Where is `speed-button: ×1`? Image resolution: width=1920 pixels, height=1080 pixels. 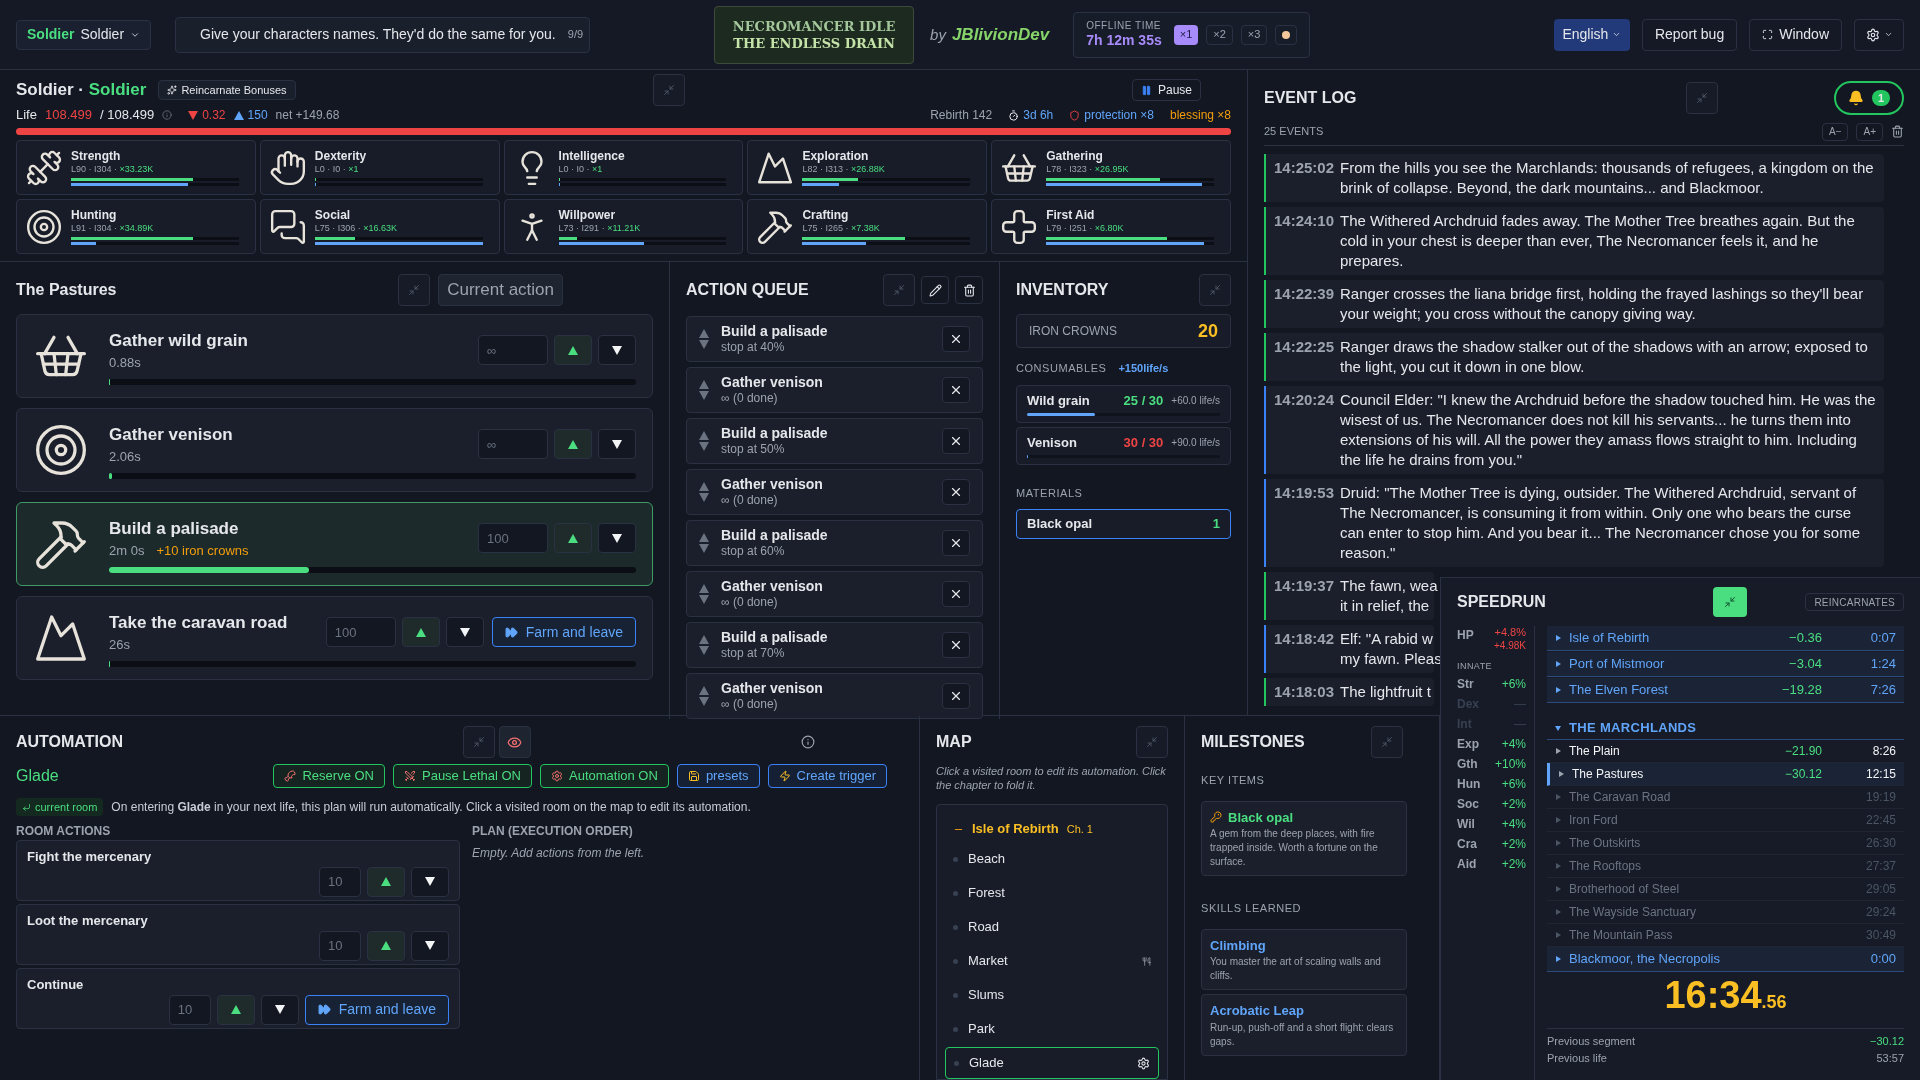 speed-button: ×1 is located at coordinates (1186, 34).